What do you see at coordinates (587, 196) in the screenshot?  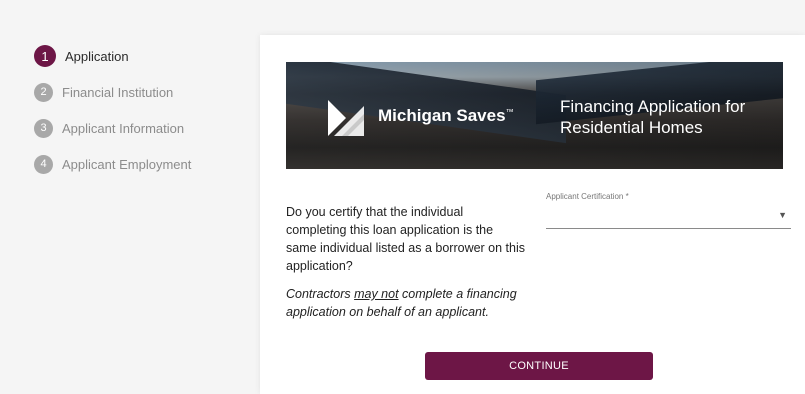 I see `field-label: Applicant Certification *` at bounding box center [587, 196].